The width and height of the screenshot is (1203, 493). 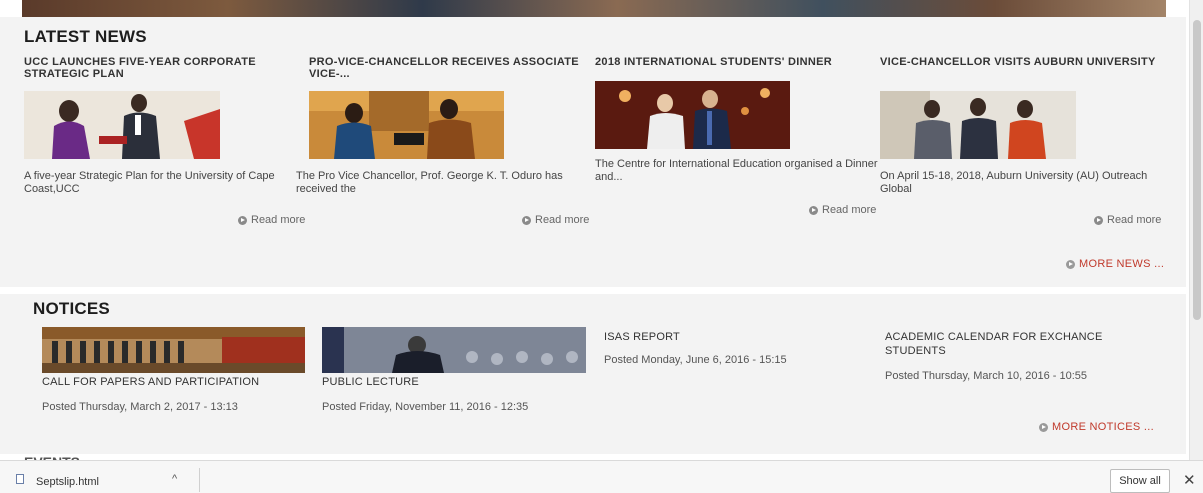 I want to click on notices-heading: NOTICES, so click(x=71, y=308).